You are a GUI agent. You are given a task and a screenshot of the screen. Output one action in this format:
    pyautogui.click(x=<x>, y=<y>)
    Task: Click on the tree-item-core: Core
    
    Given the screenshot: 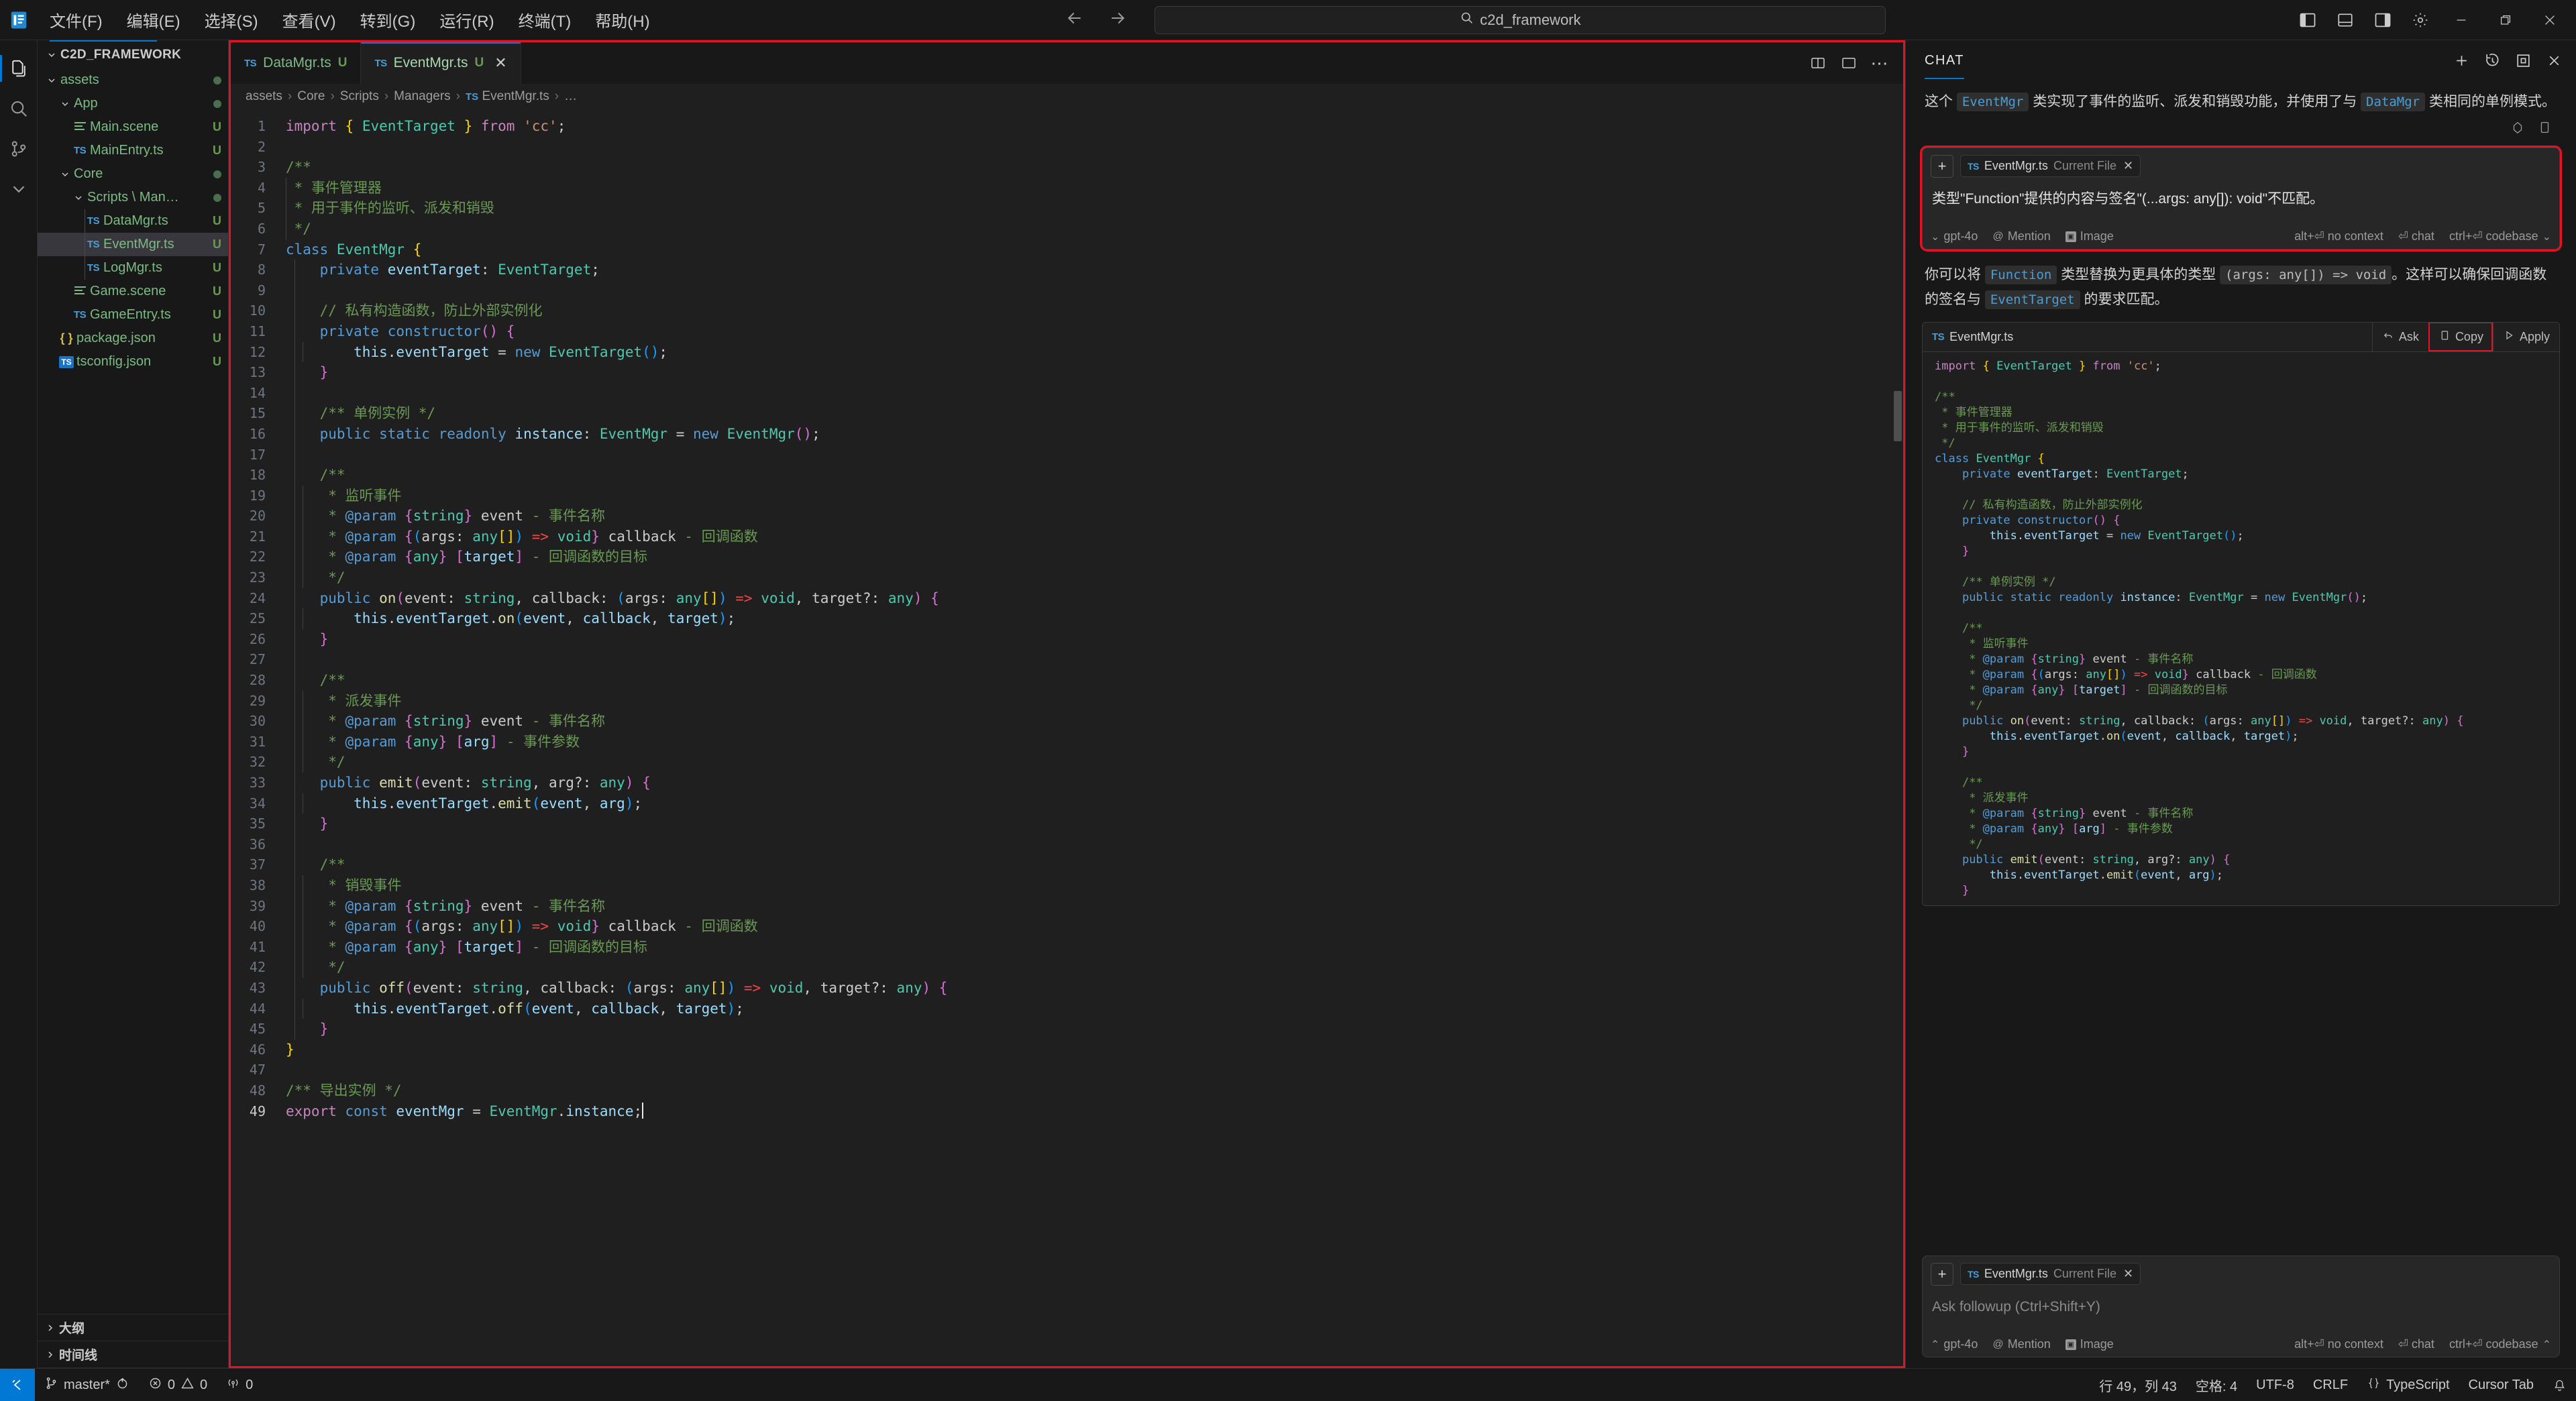 What is the action you would take?
    pyautogui.click(x=133, y=174)
    